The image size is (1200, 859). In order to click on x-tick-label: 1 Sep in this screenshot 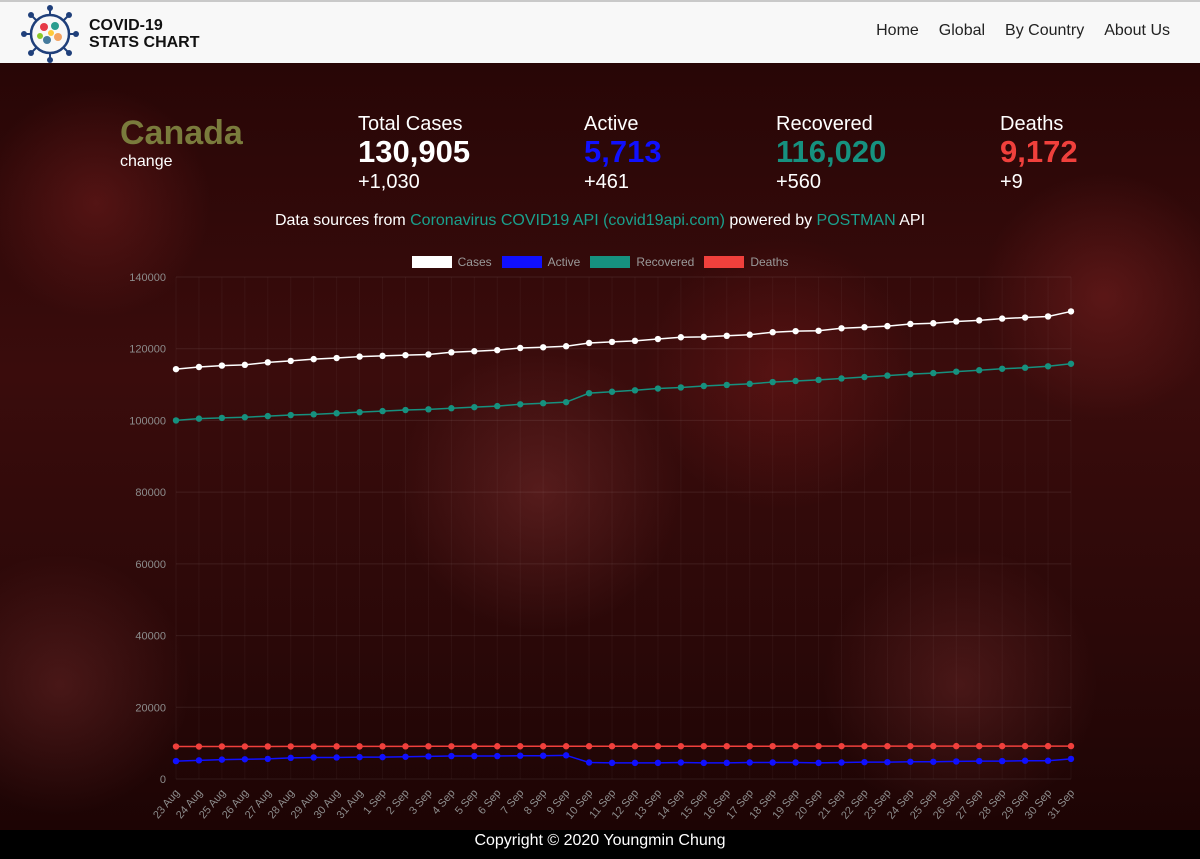, I will do `click(375, 802)`.